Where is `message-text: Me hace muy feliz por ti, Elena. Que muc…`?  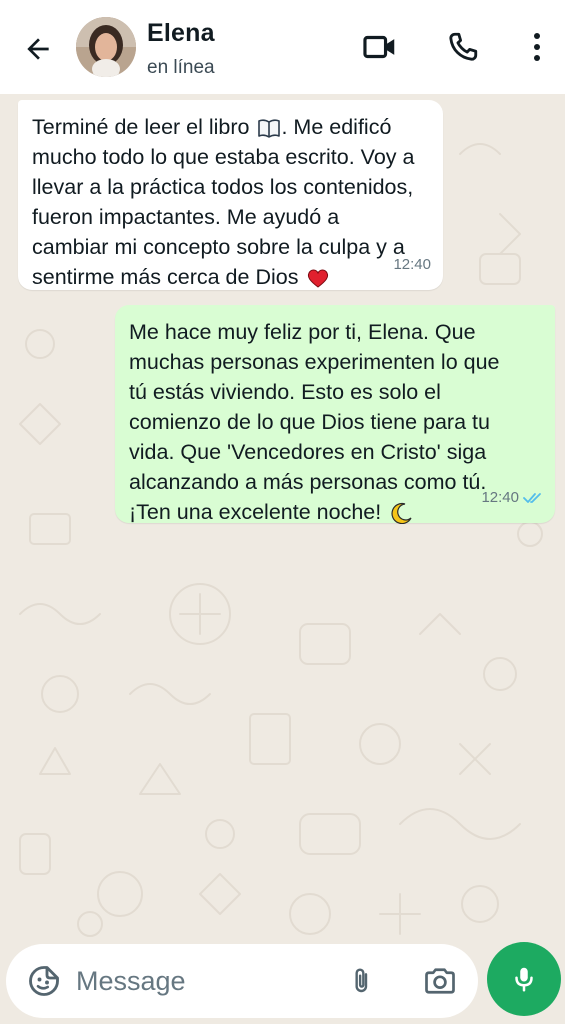
message-text: Me hace muy feliz por ti, Elena. Que muc… is located at coordinates (314, 422).